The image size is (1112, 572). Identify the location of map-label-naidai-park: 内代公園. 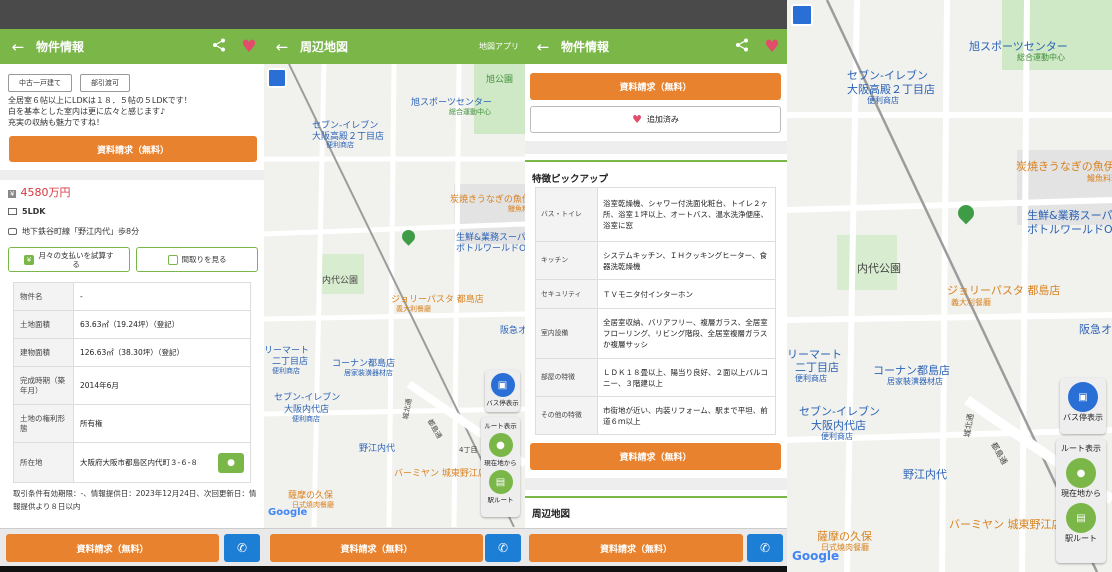
(340, 281).